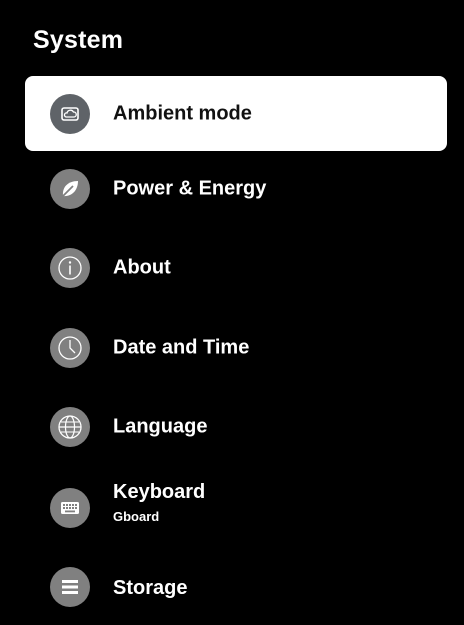  What do you see at coordinates (142, 267) in the screenshot?
I see `menu-item-label: About` at bounding box center [142, 267].